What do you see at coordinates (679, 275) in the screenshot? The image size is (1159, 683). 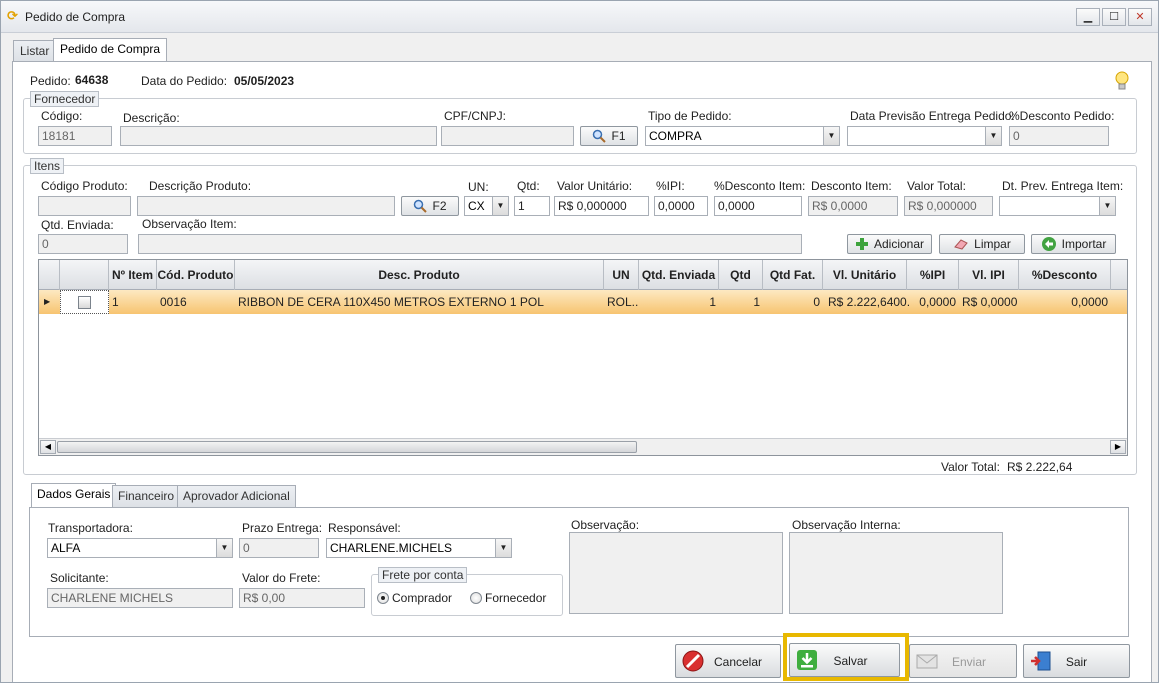 I see `col-header-qtd-enviada: Qtd. Enviada` at bounding box center [679, 275].